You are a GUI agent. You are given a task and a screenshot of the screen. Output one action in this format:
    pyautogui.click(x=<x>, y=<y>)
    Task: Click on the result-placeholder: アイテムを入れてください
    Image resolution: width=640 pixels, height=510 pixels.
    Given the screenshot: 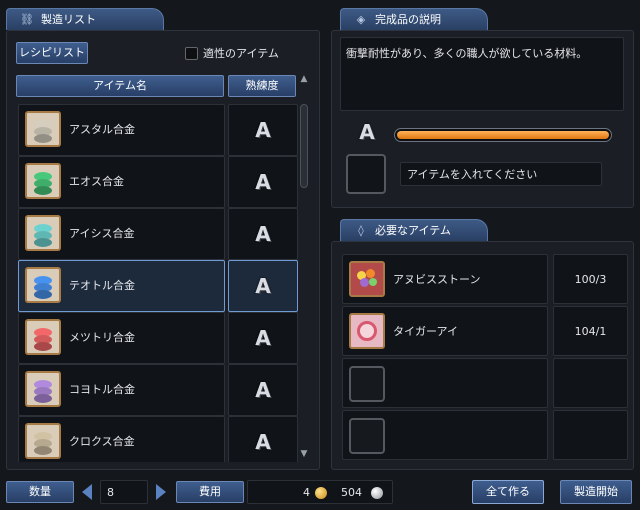 What is the action you would take?
    pyautogui.click(x=472, y=174)
    